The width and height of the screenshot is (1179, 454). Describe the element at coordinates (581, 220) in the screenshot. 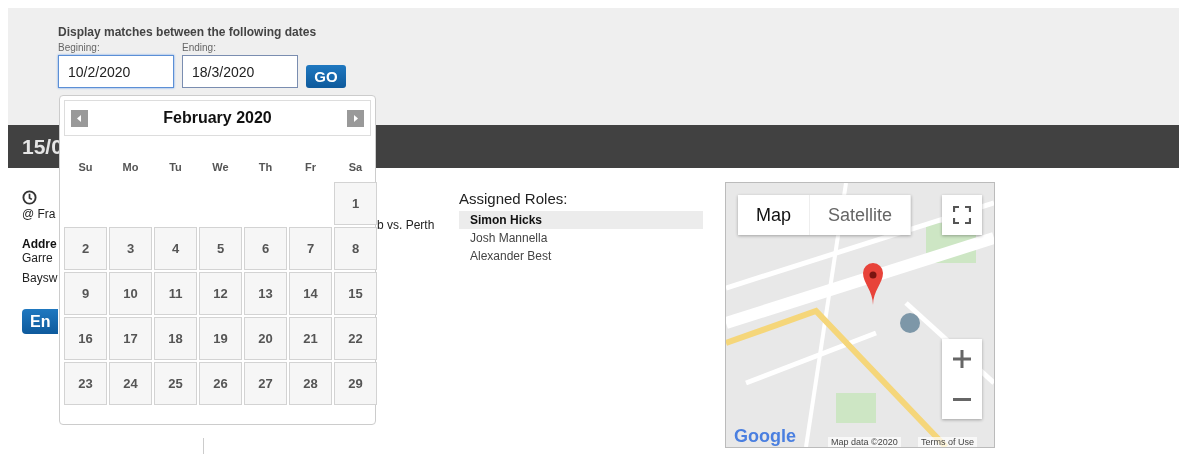

I see `role-person: Simon Hicks` at that location.